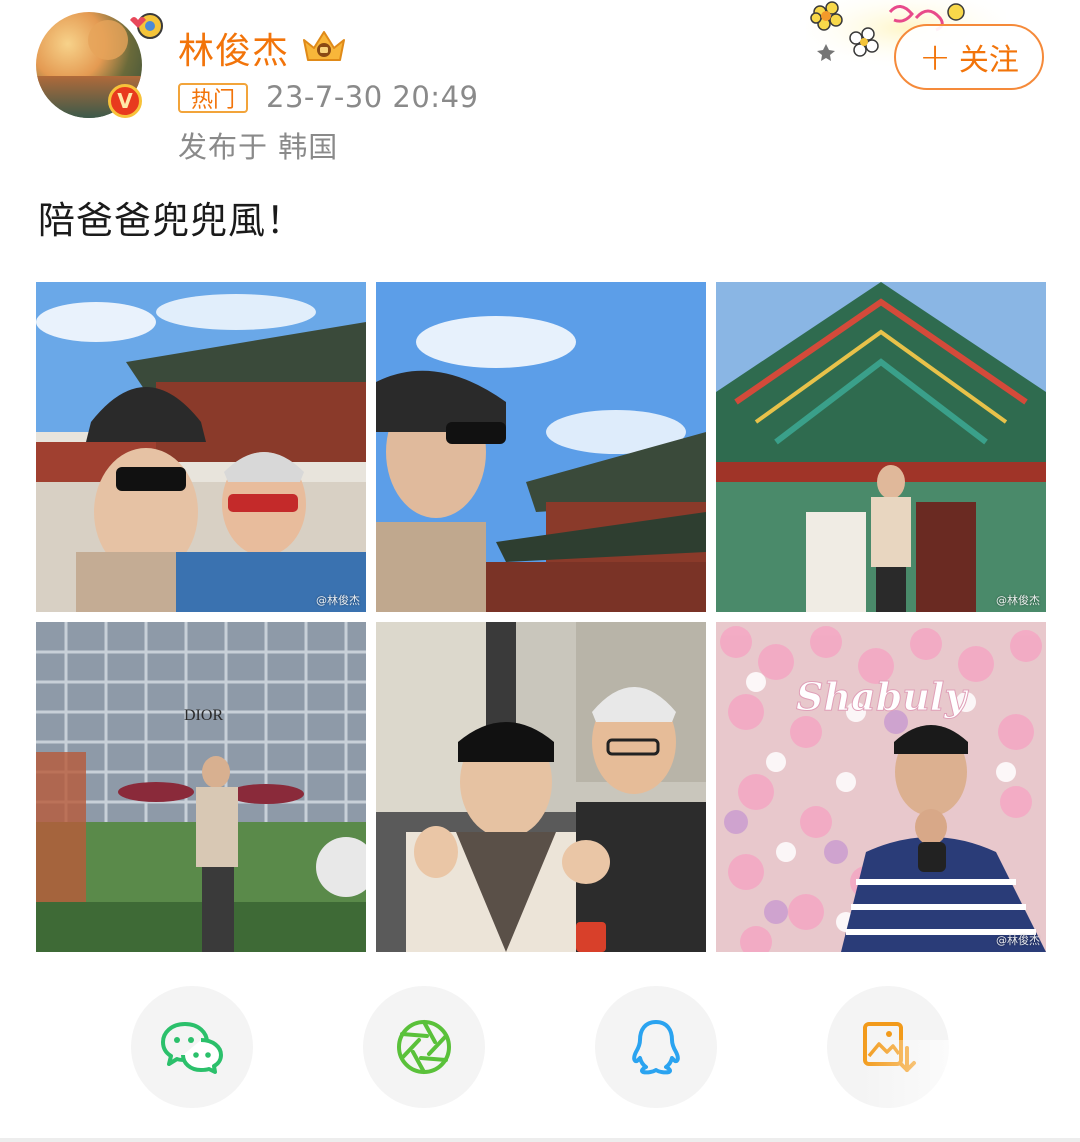 This screenshot has height=1142, width=1080. I want to click on wechat-icon, so click(192, 1048).